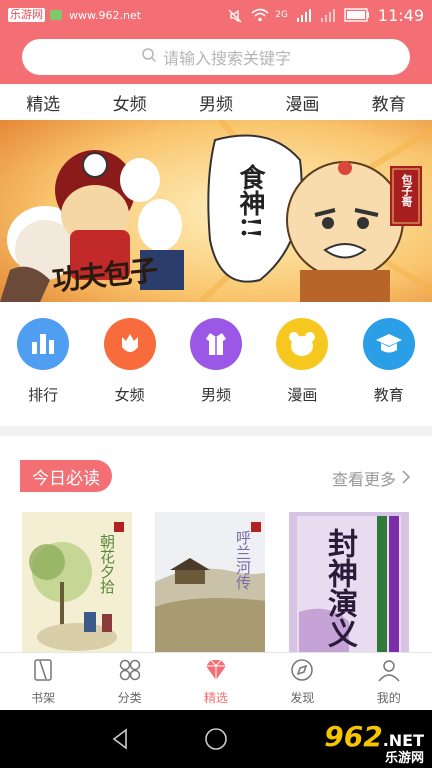 The image size is (432, 768). I want to click on watermark: 962.NET 乐游网, so click(374, 743).